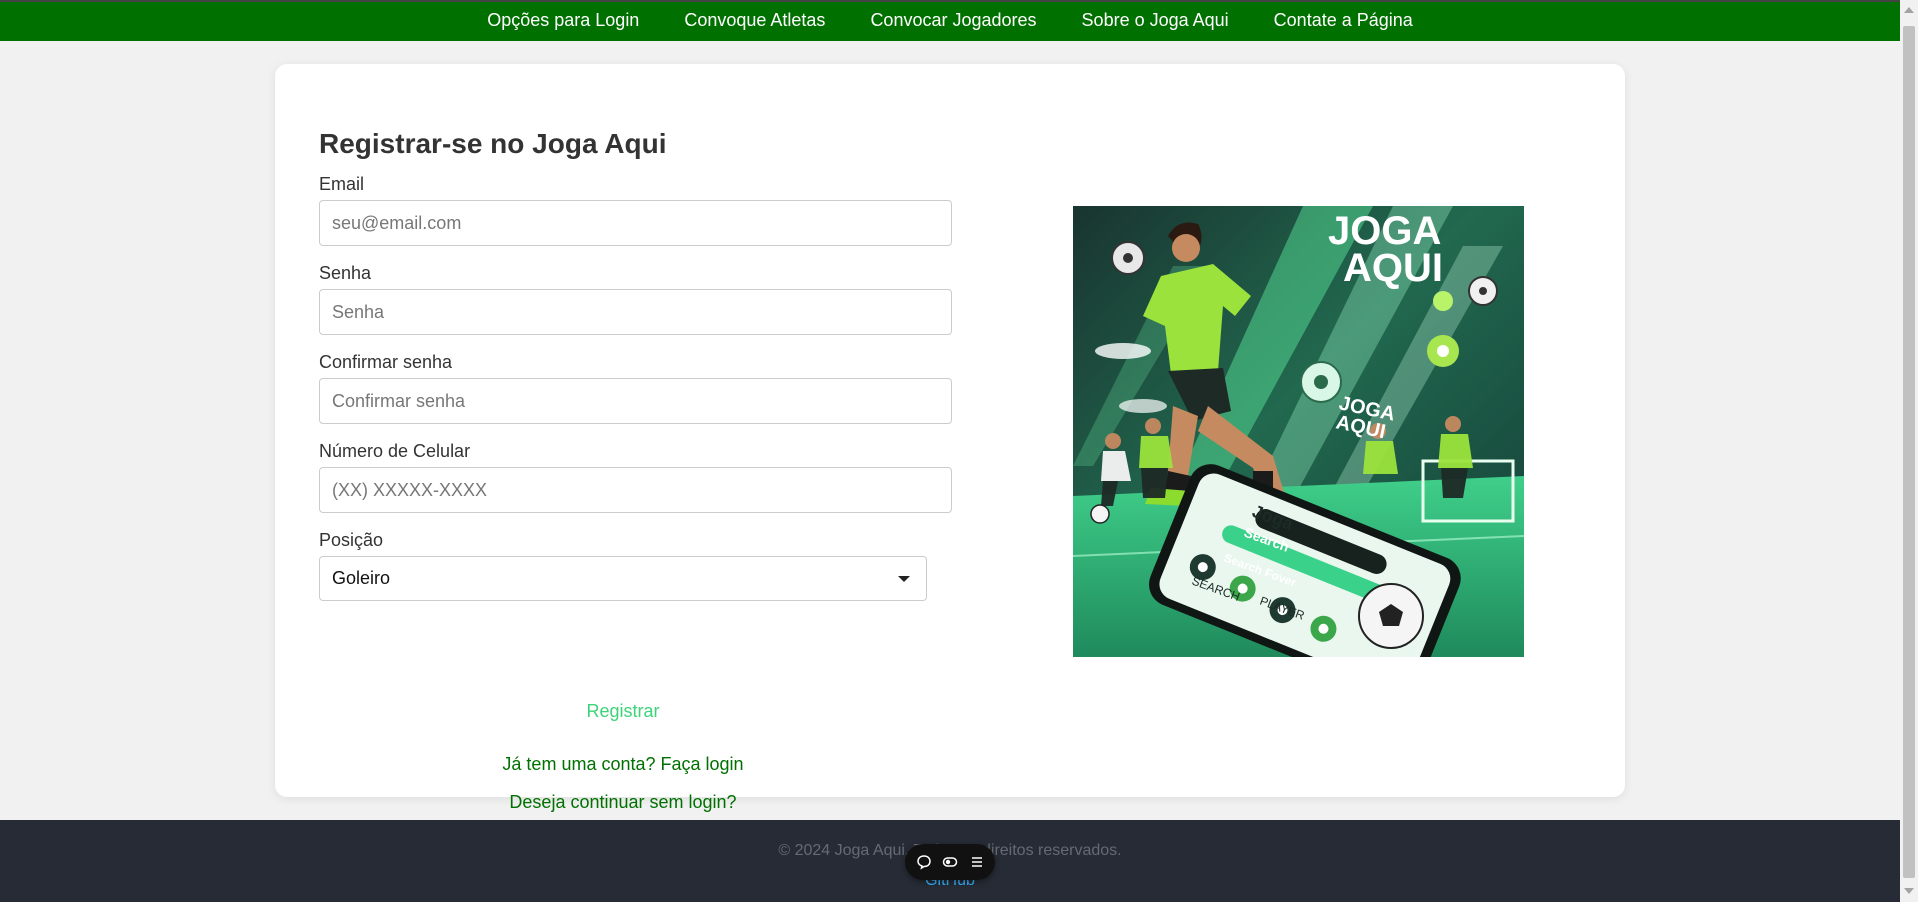 The image size is (1918, 902). What do you see at coordinates (351, 540) in the screenshot?
I see `position-label: Posição` at bounding box center [351, 540].